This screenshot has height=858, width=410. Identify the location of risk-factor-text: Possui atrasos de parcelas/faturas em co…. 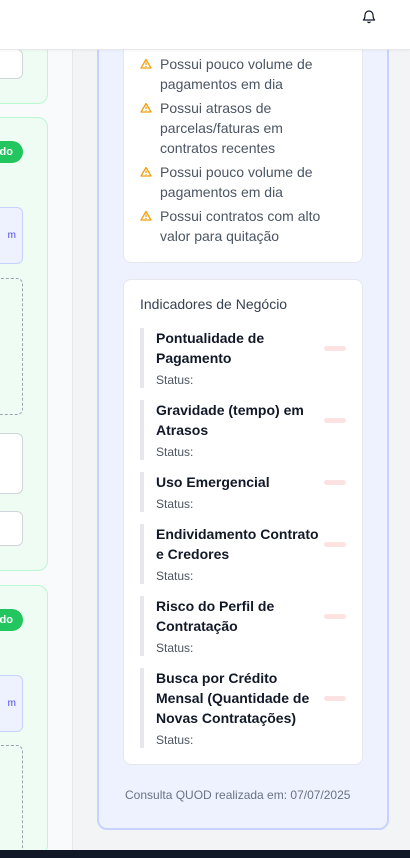
(221, 128).